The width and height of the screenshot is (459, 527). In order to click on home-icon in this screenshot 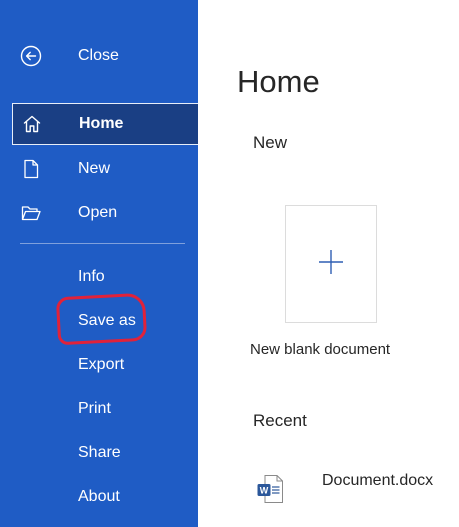, I will do `click(32, 124)`.